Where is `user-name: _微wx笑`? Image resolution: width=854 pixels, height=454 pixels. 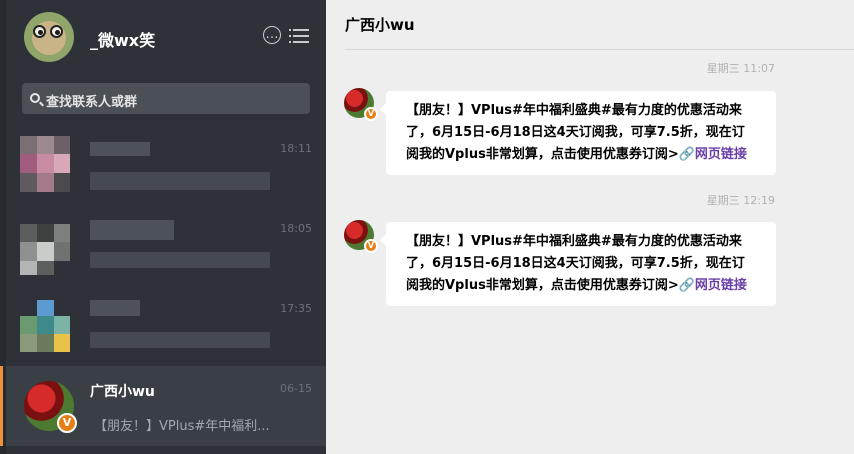 user-name: _微wx笑 is located at coordinates (123, 40).